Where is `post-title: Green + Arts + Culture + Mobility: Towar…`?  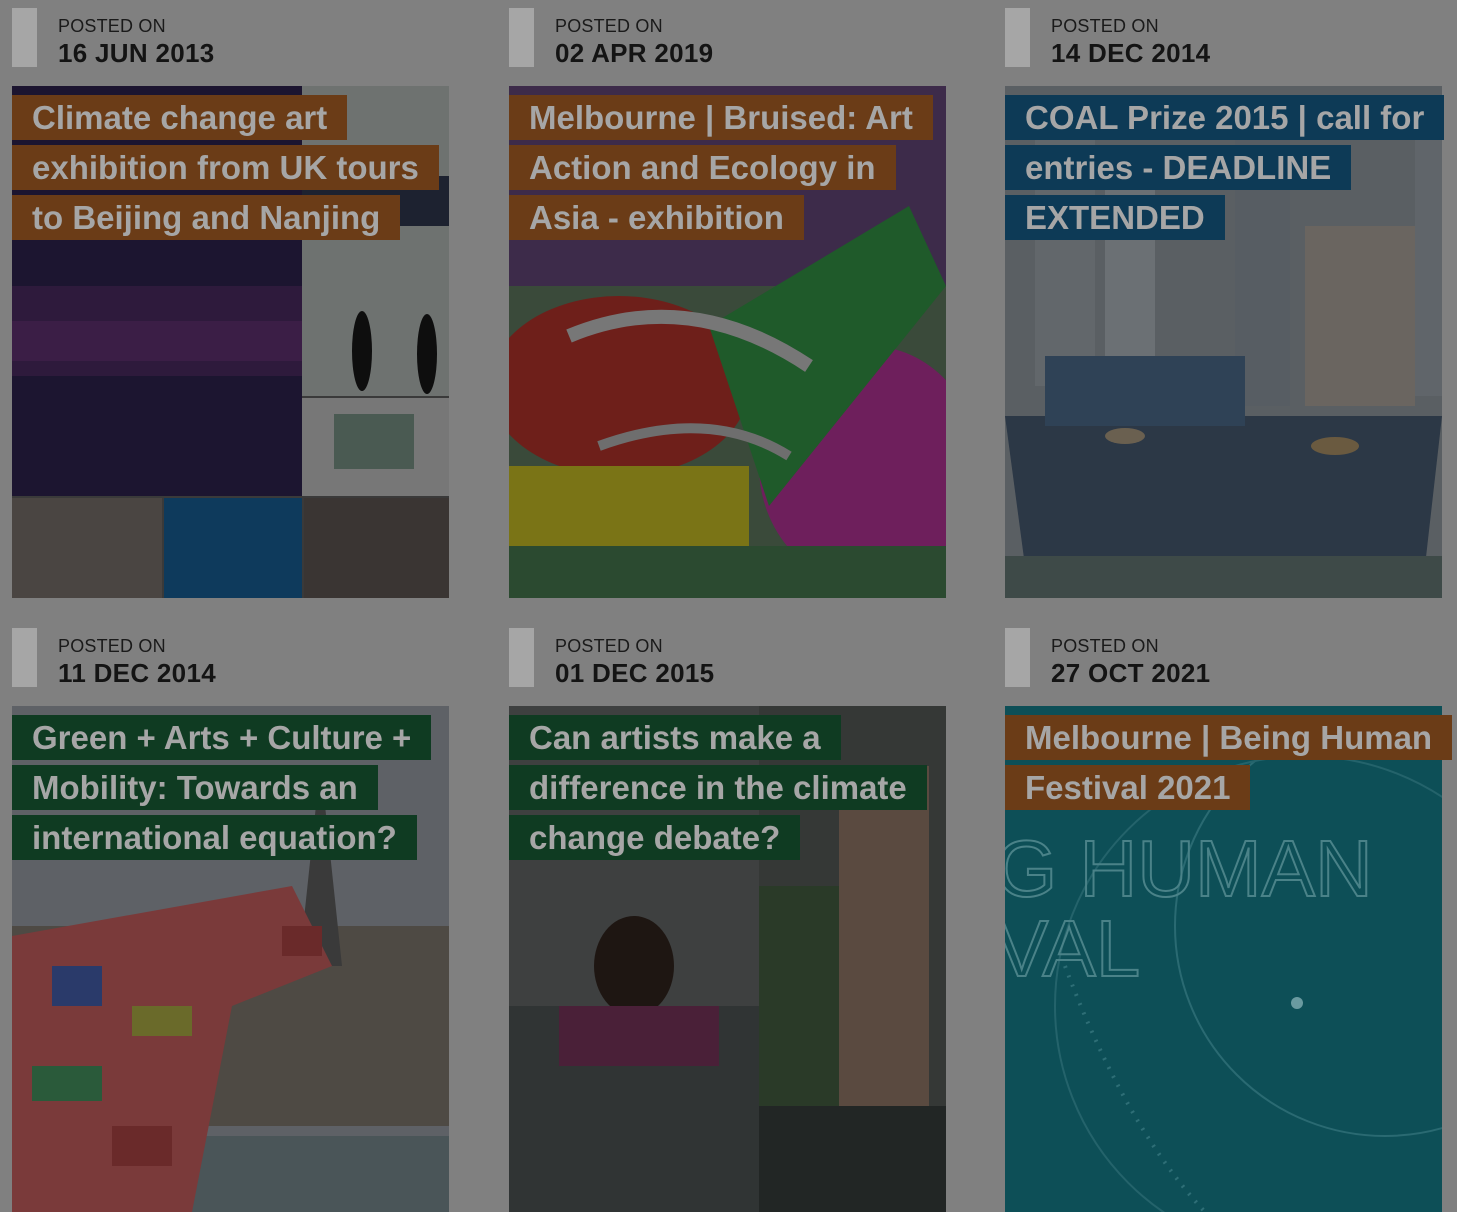
post-title: Green + Arts + Culture + Mobility: Towar… is located at coordinates (222, 787).